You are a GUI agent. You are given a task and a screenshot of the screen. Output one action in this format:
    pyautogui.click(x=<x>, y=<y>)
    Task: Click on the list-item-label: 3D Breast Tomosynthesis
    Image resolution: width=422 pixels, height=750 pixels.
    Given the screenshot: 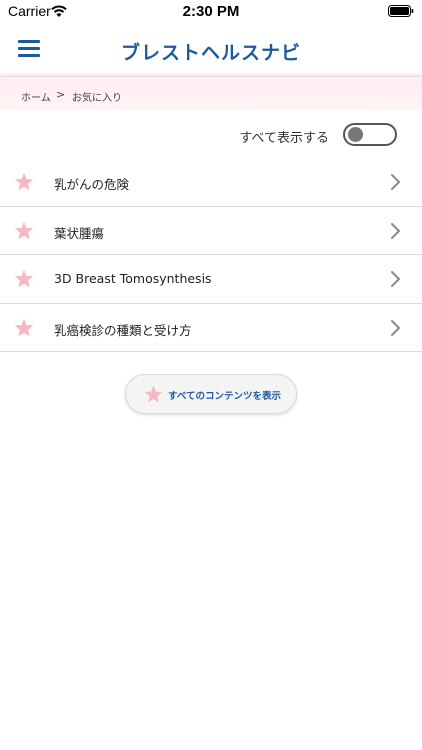 What is the action you would take?
    pyautogui.click(x=133, y=278)
    